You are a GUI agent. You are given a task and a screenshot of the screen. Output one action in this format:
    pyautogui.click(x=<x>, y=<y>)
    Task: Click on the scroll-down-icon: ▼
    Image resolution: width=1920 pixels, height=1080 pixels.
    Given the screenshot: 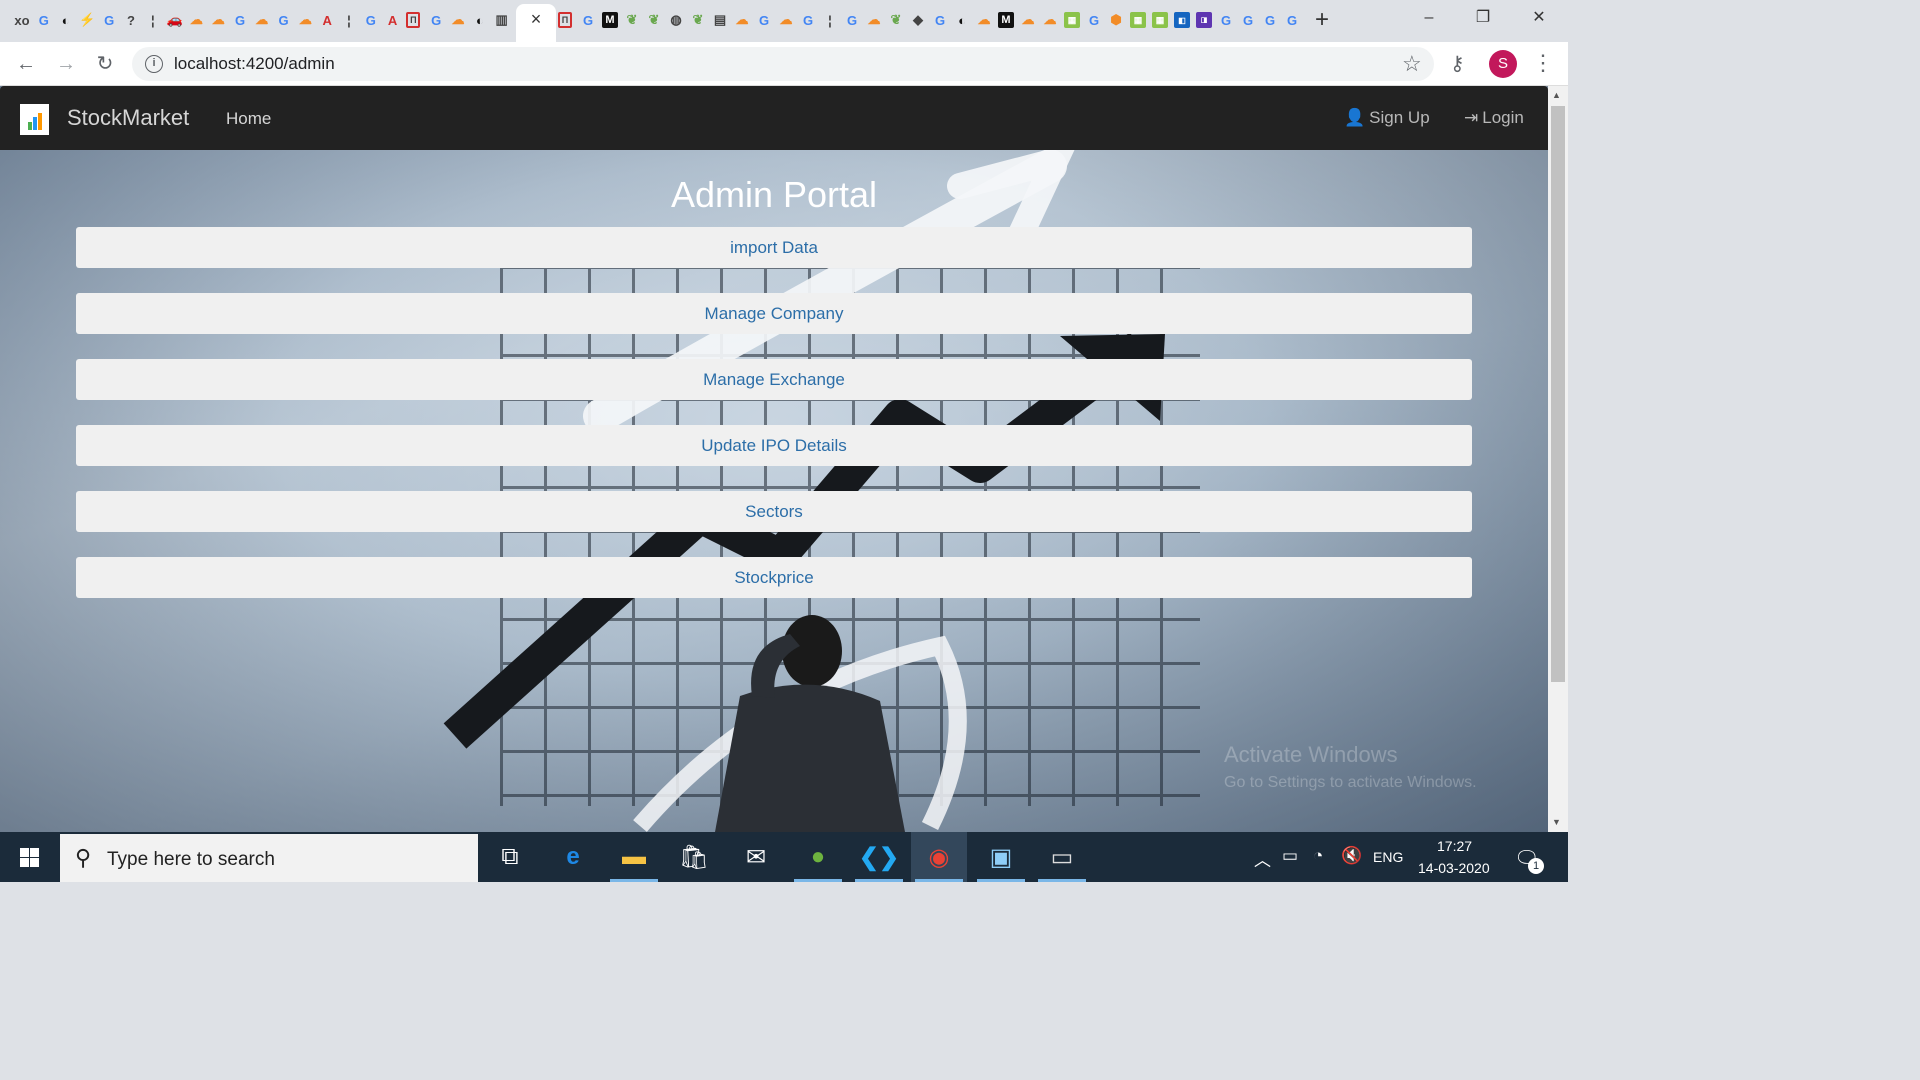 What is the action you would take?
    pyautogui.click(x=1556, y=822)
    